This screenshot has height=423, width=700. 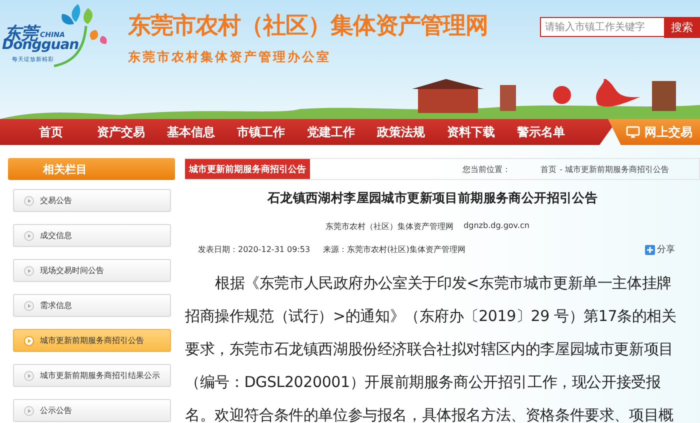 I want to click on sidebar-title: 相关栏目, so click(x=91, y=169).